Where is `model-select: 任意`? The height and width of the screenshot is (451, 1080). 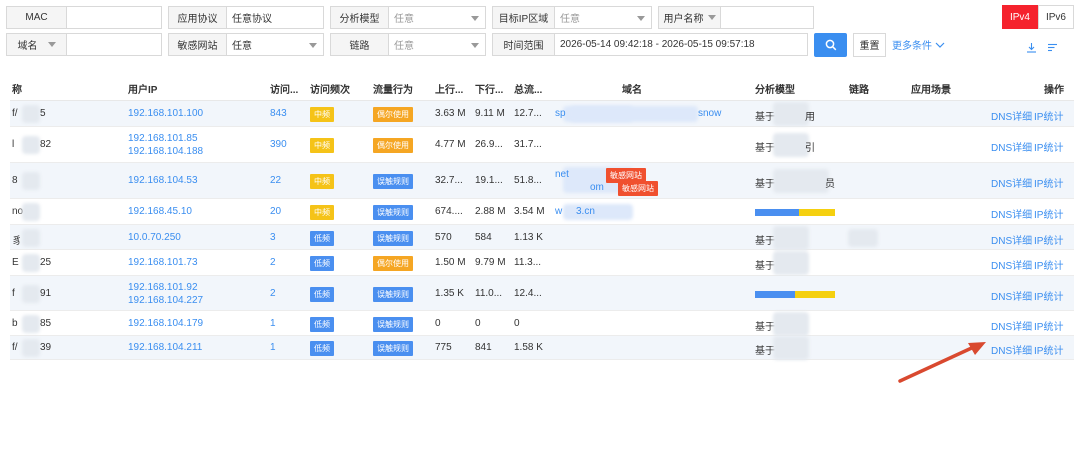
model-select: 任意 is located at coordinates (437, 17).